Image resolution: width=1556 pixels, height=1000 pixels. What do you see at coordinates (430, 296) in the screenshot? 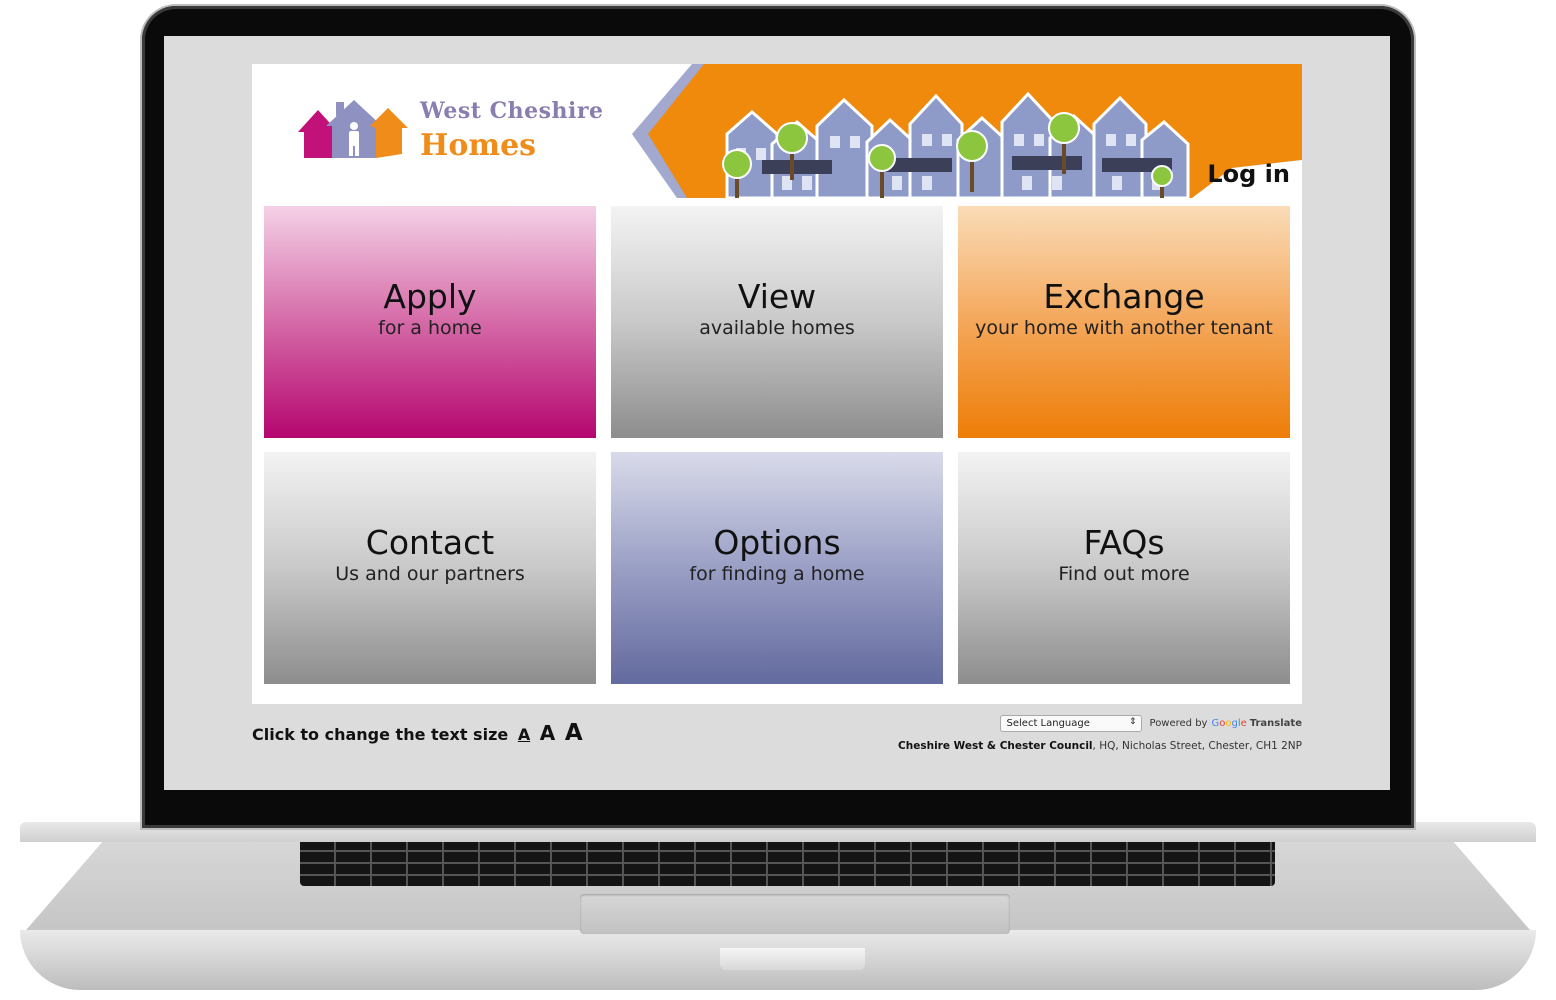
I see `tile-title: Apply` at bounding box center [430, 296].